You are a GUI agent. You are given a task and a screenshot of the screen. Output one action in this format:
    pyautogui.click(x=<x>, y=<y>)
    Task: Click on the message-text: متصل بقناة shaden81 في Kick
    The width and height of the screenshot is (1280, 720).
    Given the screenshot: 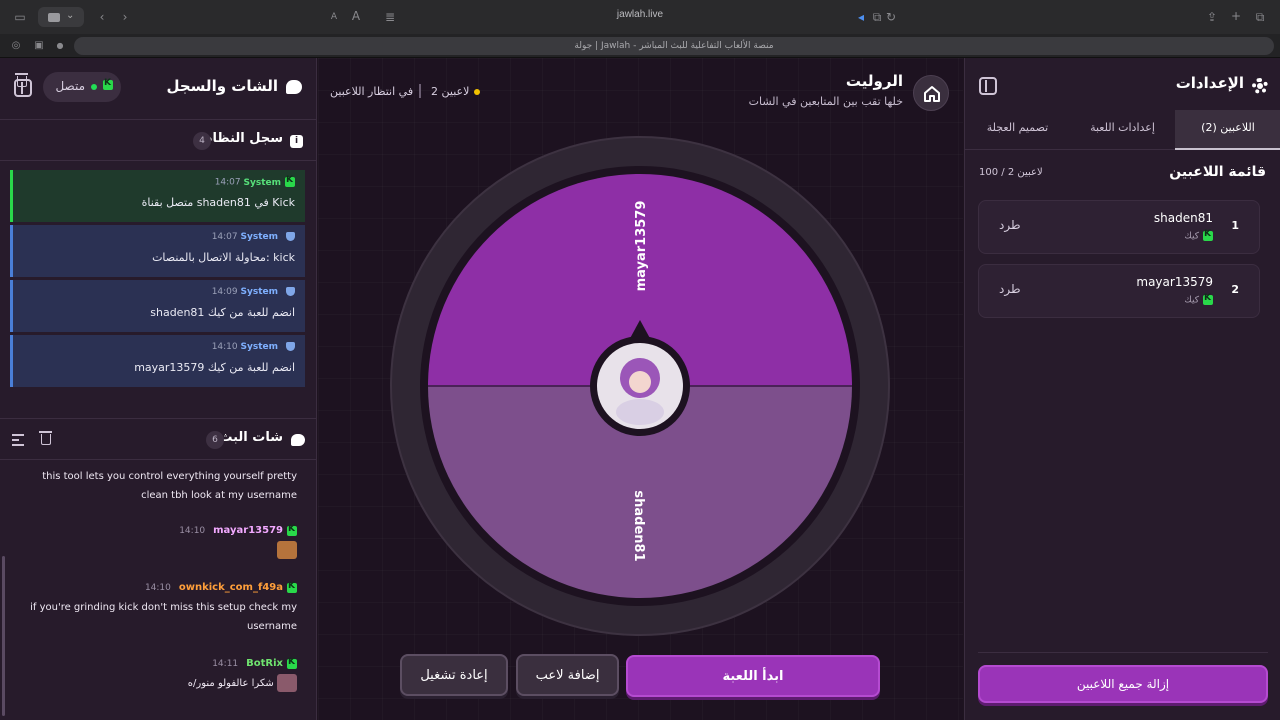 What is the action you would take?
    pyautogui.click(x=218, y=202)
    